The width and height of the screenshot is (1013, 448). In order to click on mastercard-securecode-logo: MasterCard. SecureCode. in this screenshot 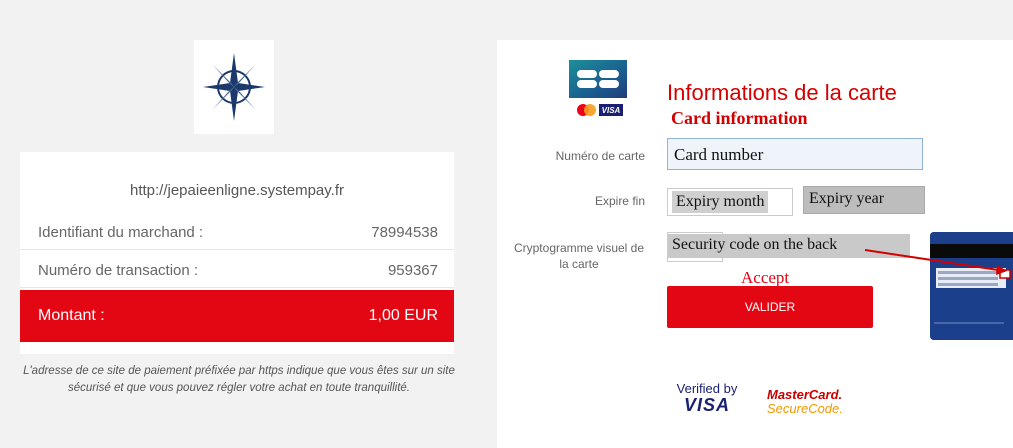, I will do `click(805, 402)`.